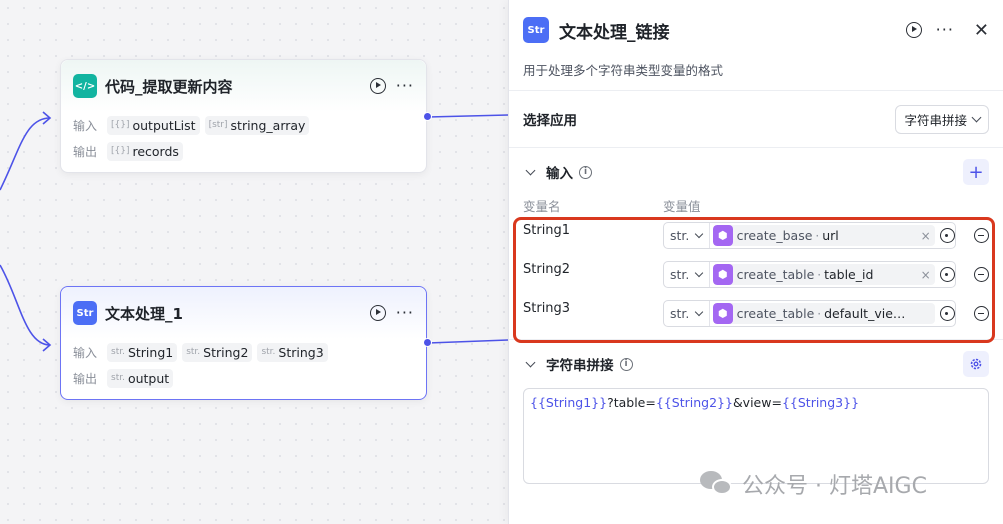 This screenshot has width=1003, height=524. Describe the element at coordinates (593, 230) in the screenshot. I see `variable-name: String1` at that location.